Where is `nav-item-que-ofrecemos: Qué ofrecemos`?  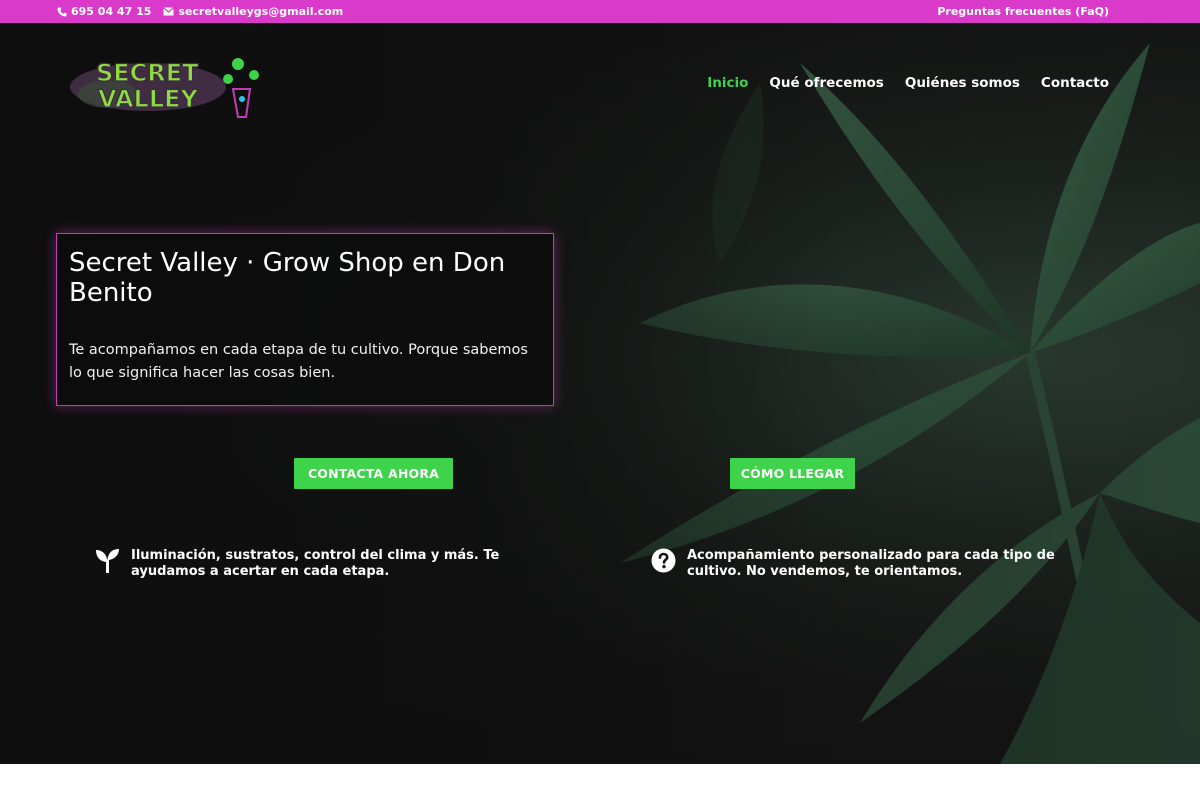 nav-item-que-ofrecemos: Qué ofrecemos is located at coordinates (826, 83).